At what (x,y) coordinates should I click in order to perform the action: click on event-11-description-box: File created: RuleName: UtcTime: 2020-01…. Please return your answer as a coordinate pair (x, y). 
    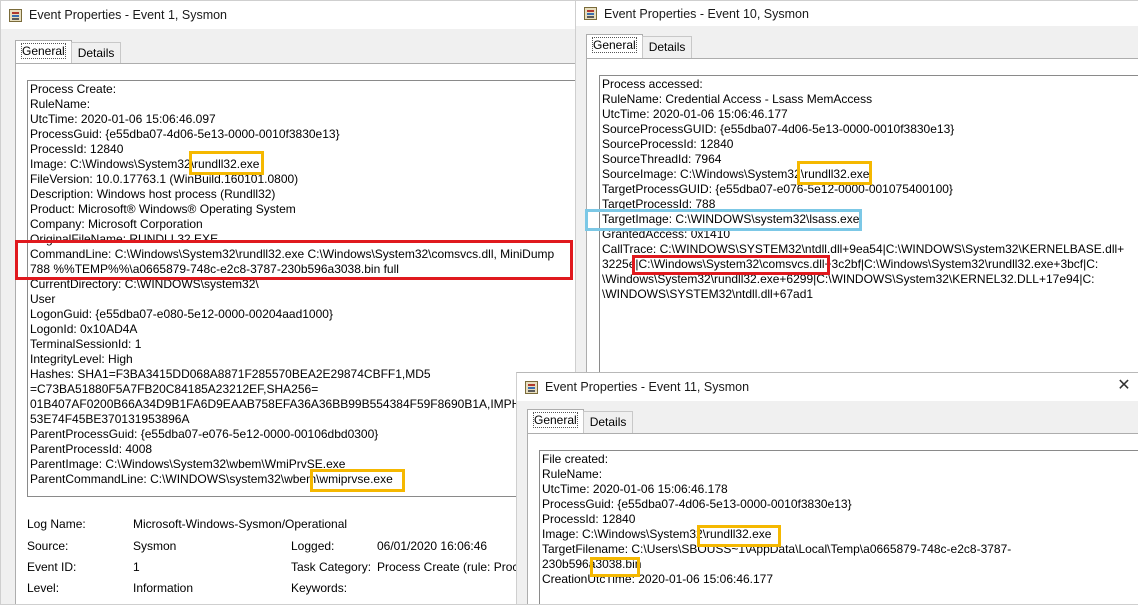
    Looking at the image, I should click on (838, 527).